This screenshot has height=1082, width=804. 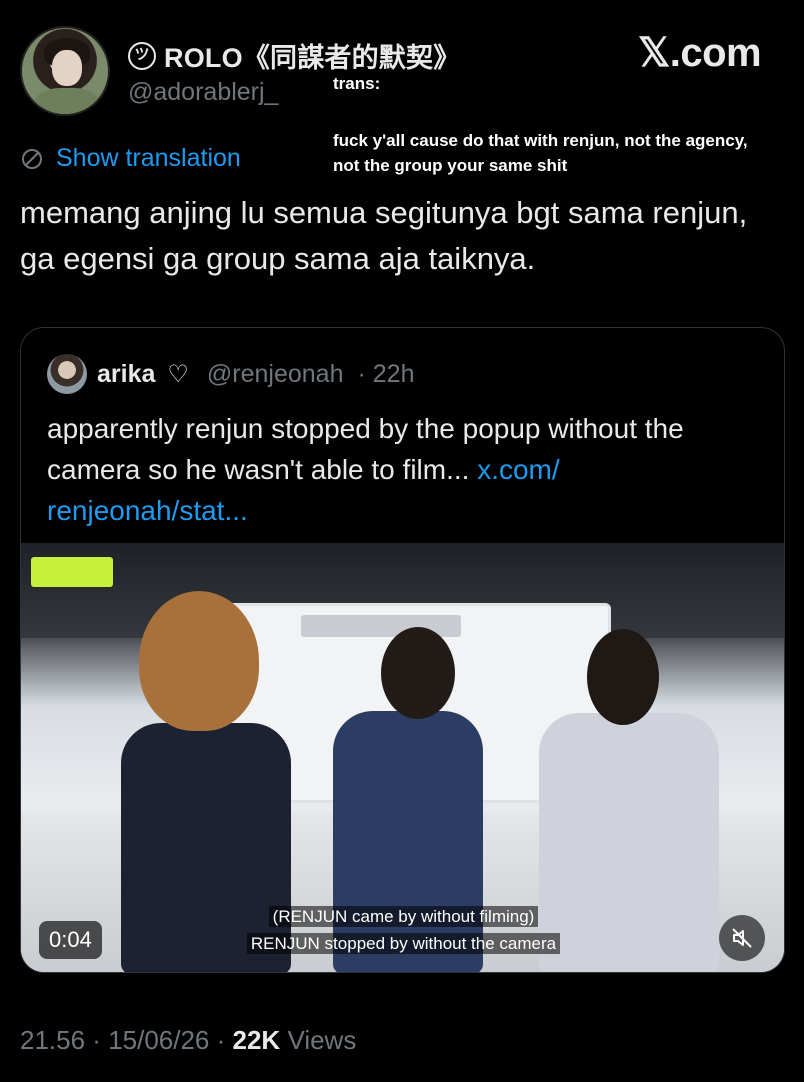 I want to click on video-subtitle-top: (RENJUN came by without filming), so click(x=402, y=916).